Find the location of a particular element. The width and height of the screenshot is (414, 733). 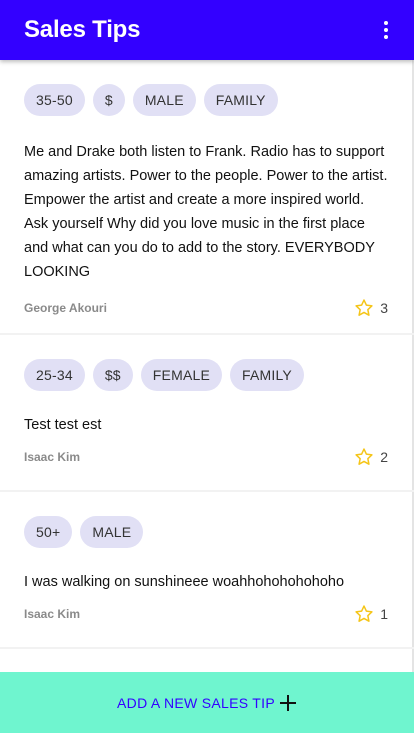

tag-chip: FEMALE is located at coordinates (181, 375).